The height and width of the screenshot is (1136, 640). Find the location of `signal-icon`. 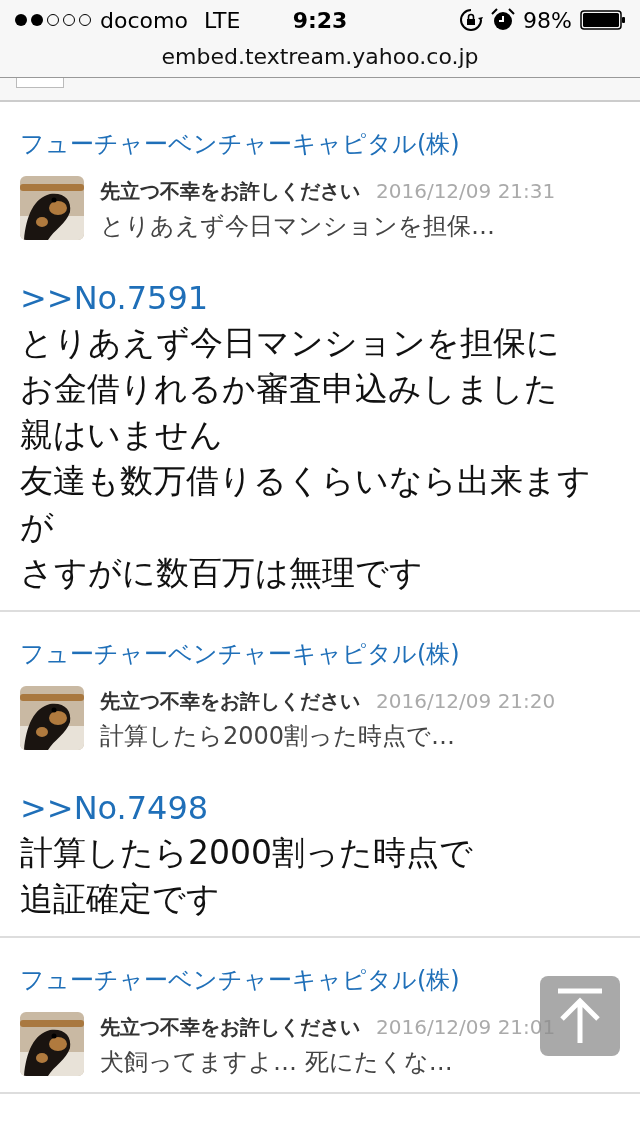

signal-icon is located at coordinates (53, 20).